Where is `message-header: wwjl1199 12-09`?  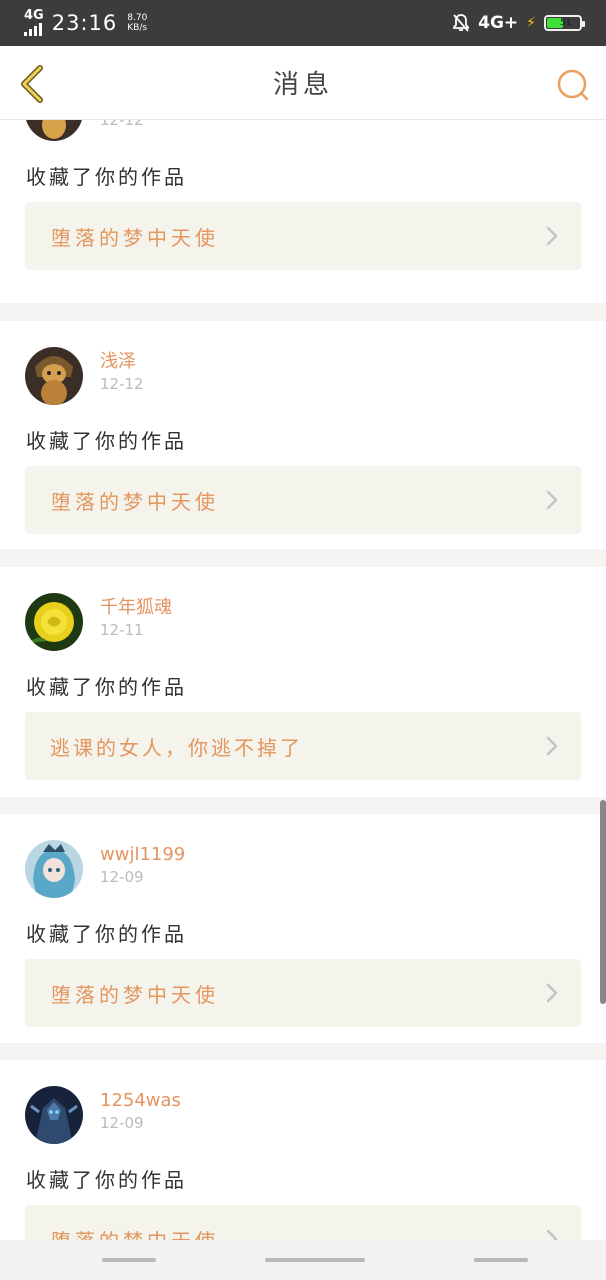
message-header: wwjl1199 12-09 is located at coordinates (105, 869).